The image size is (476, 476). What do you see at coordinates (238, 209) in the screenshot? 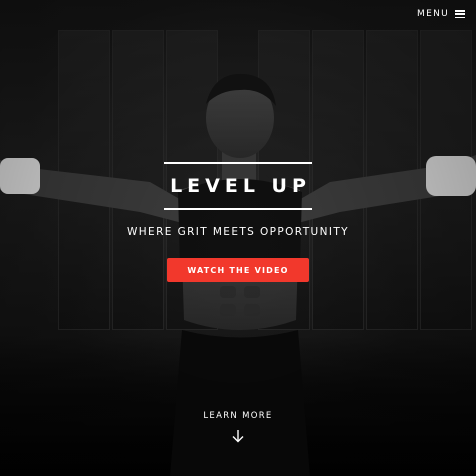
I see `title-bottom-rule` at bounding box center [238, 209].